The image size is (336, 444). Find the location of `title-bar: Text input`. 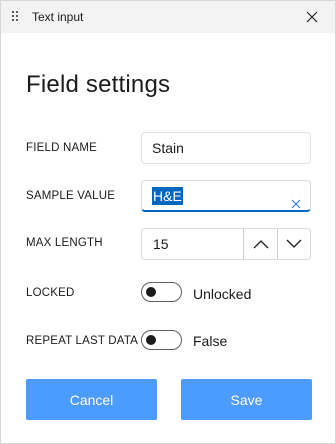

title-bar: Text input is located at coordinates (168, 17).